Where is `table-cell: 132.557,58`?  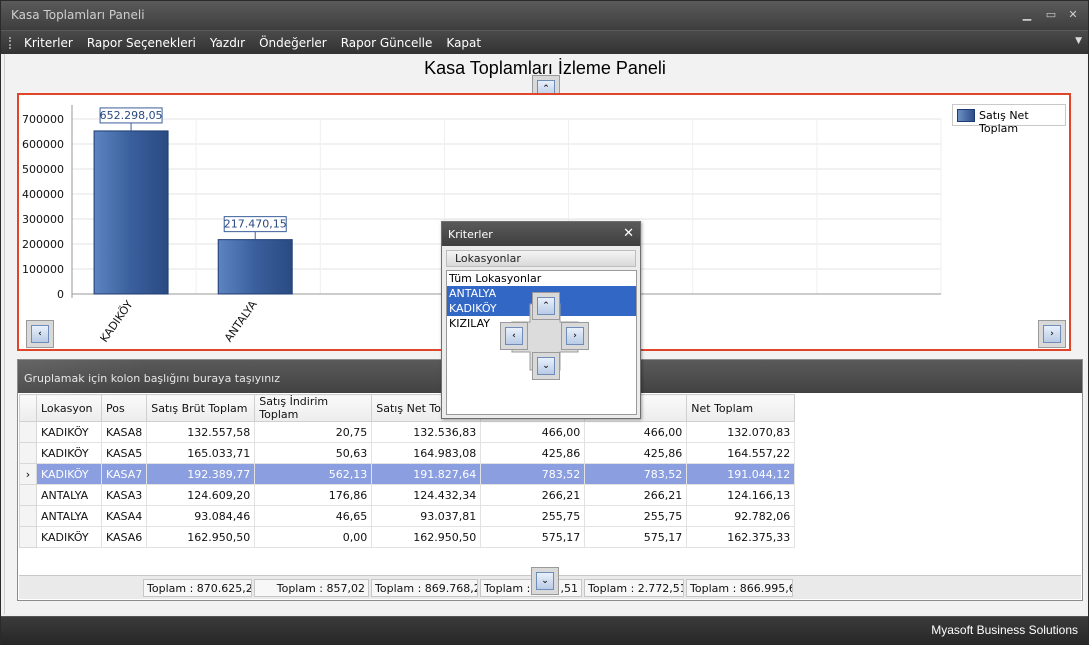 table-cell: 132.557,58 is located at coordinates (201, 432).